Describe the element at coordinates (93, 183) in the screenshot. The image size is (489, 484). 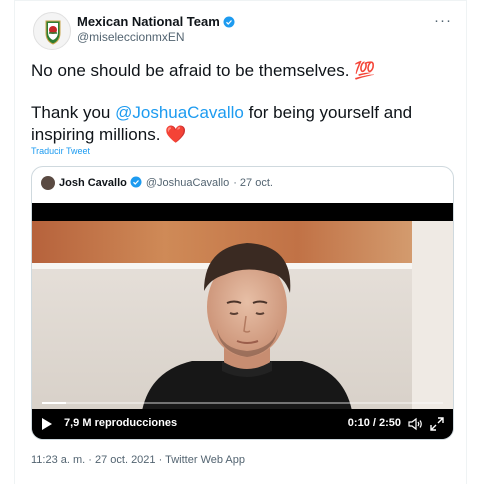
I see `quoted-author-name: Josh Cavallo` at that location.